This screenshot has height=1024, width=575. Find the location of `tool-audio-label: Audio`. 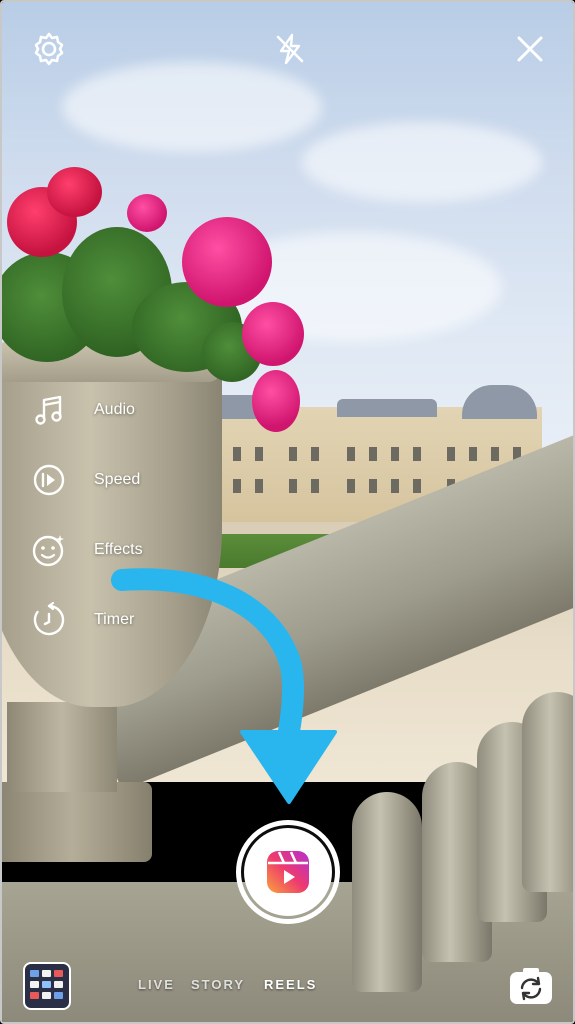

tool-audio-label: Audio is located at coordinates (114, 409).